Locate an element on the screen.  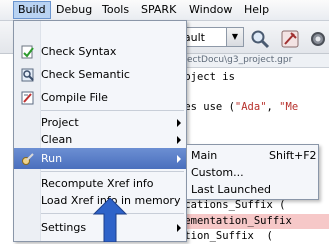
code-text: ications_Suffix ( is located at coordinates (232, 205).